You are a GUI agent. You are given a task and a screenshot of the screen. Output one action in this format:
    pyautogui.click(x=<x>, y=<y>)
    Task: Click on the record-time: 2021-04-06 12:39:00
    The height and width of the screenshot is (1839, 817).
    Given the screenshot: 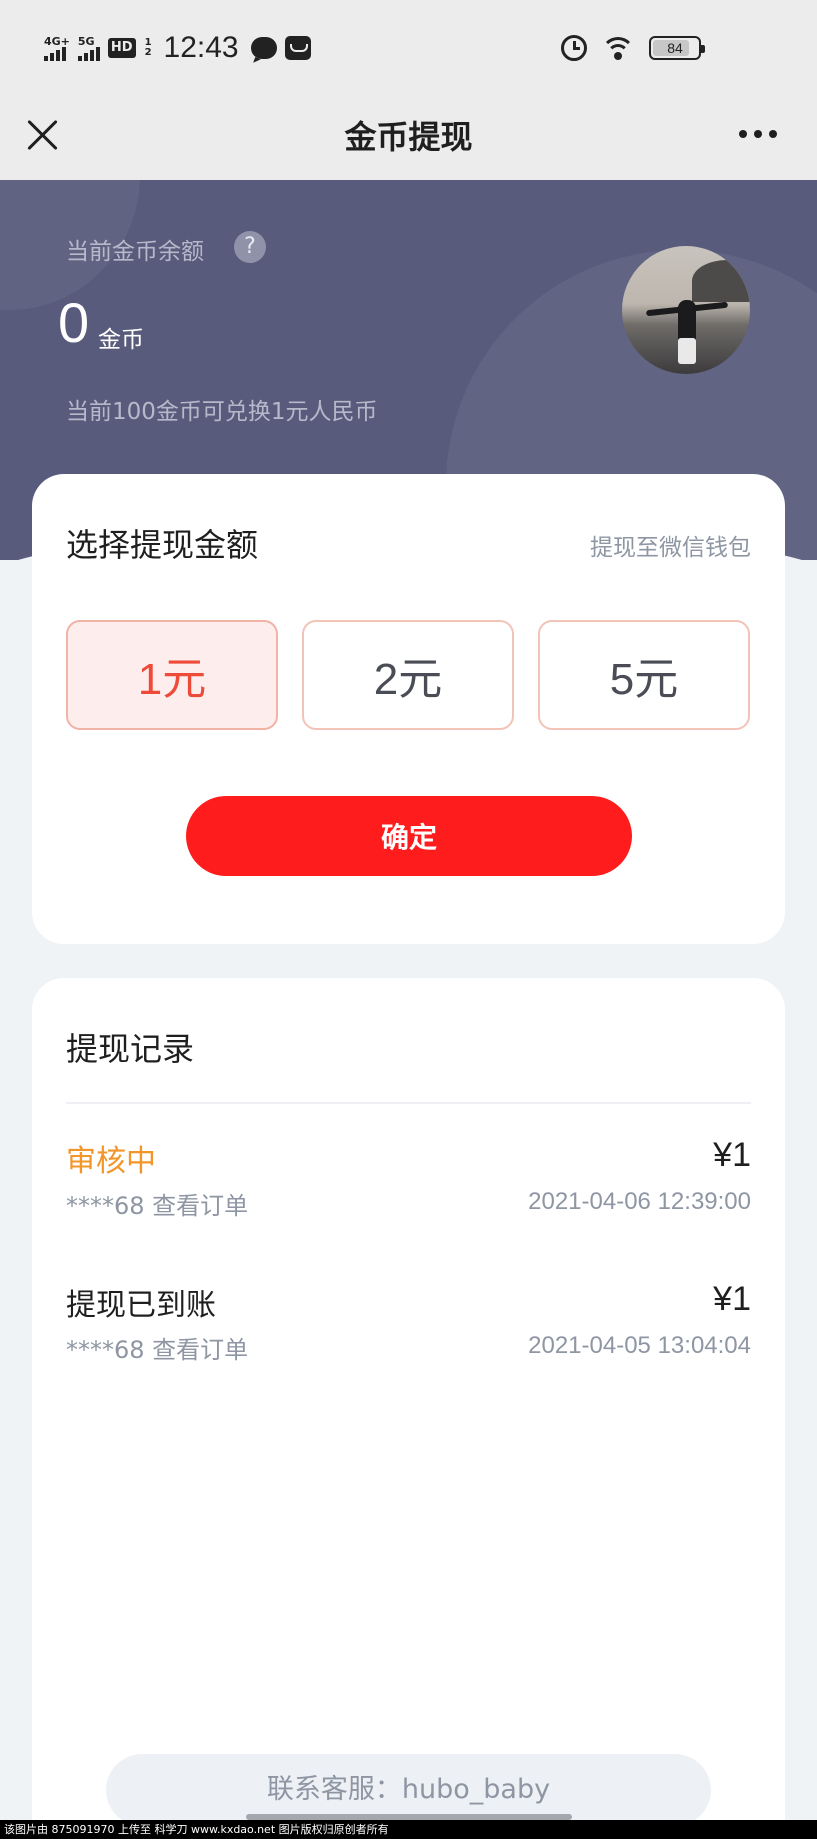 What is the action you would take?
    pyautogui.click(x=639, y=1201)
    